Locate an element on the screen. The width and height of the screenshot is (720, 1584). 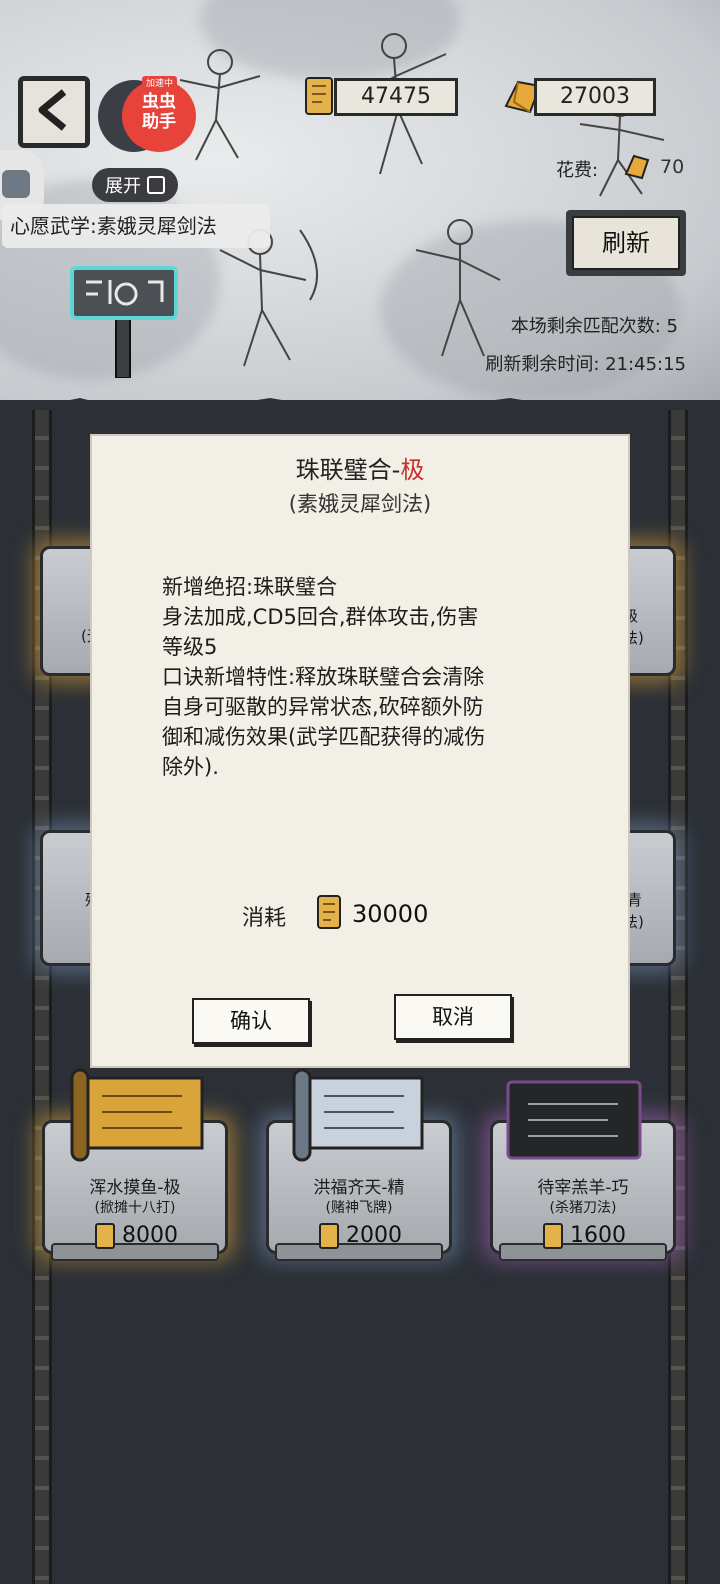
consume-value: 30000 is located at coordinates (390, 914).